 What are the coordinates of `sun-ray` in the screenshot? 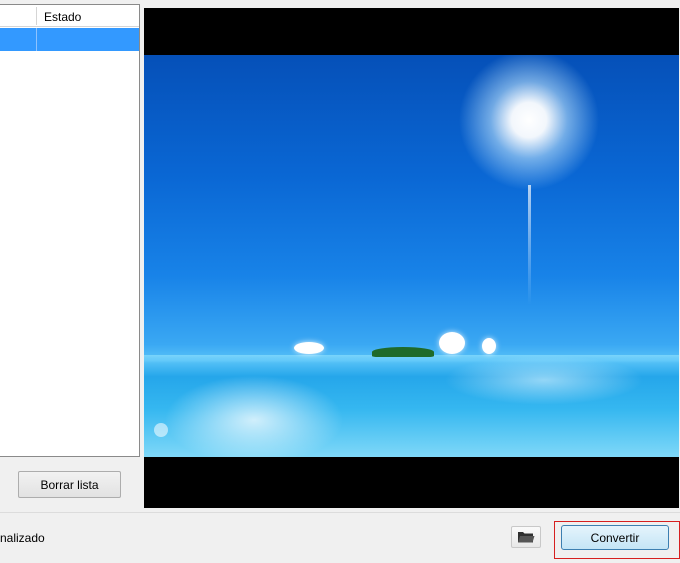 It's located at (529, 245).